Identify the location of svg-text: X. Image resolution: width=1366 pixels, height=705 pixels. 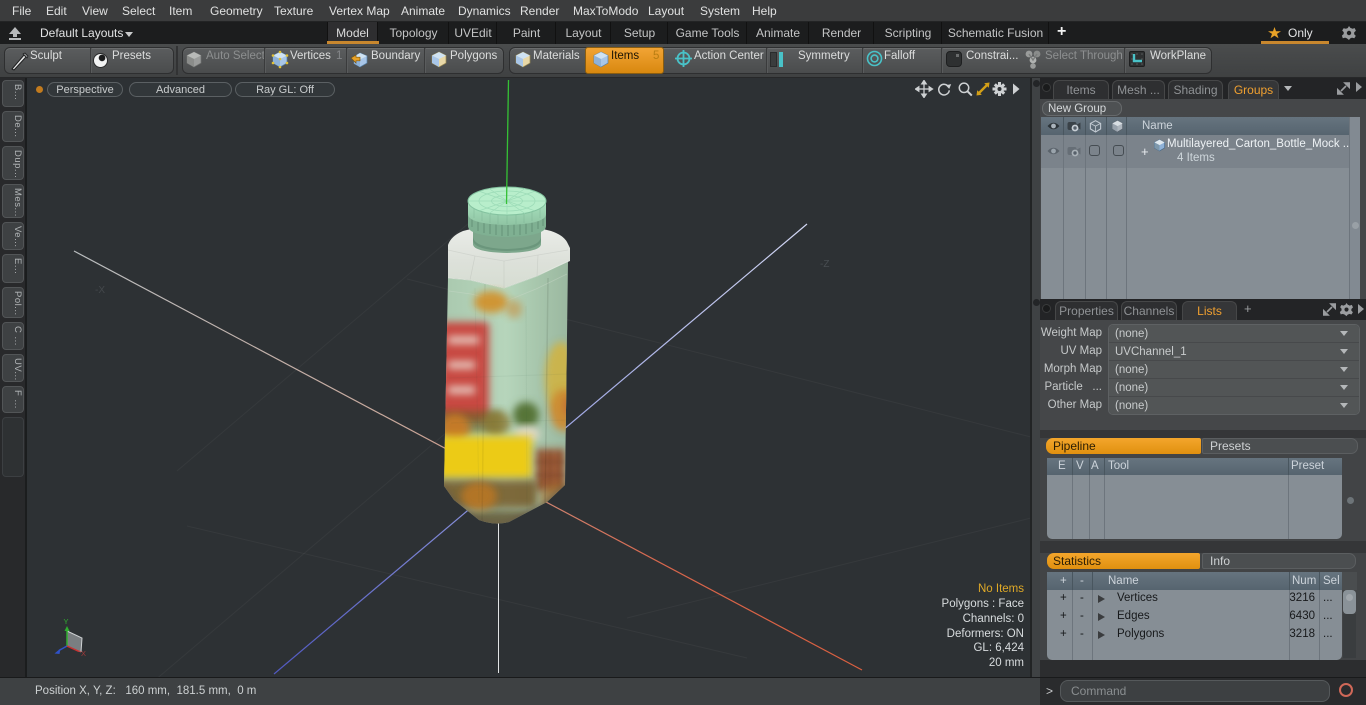
(83, 653).